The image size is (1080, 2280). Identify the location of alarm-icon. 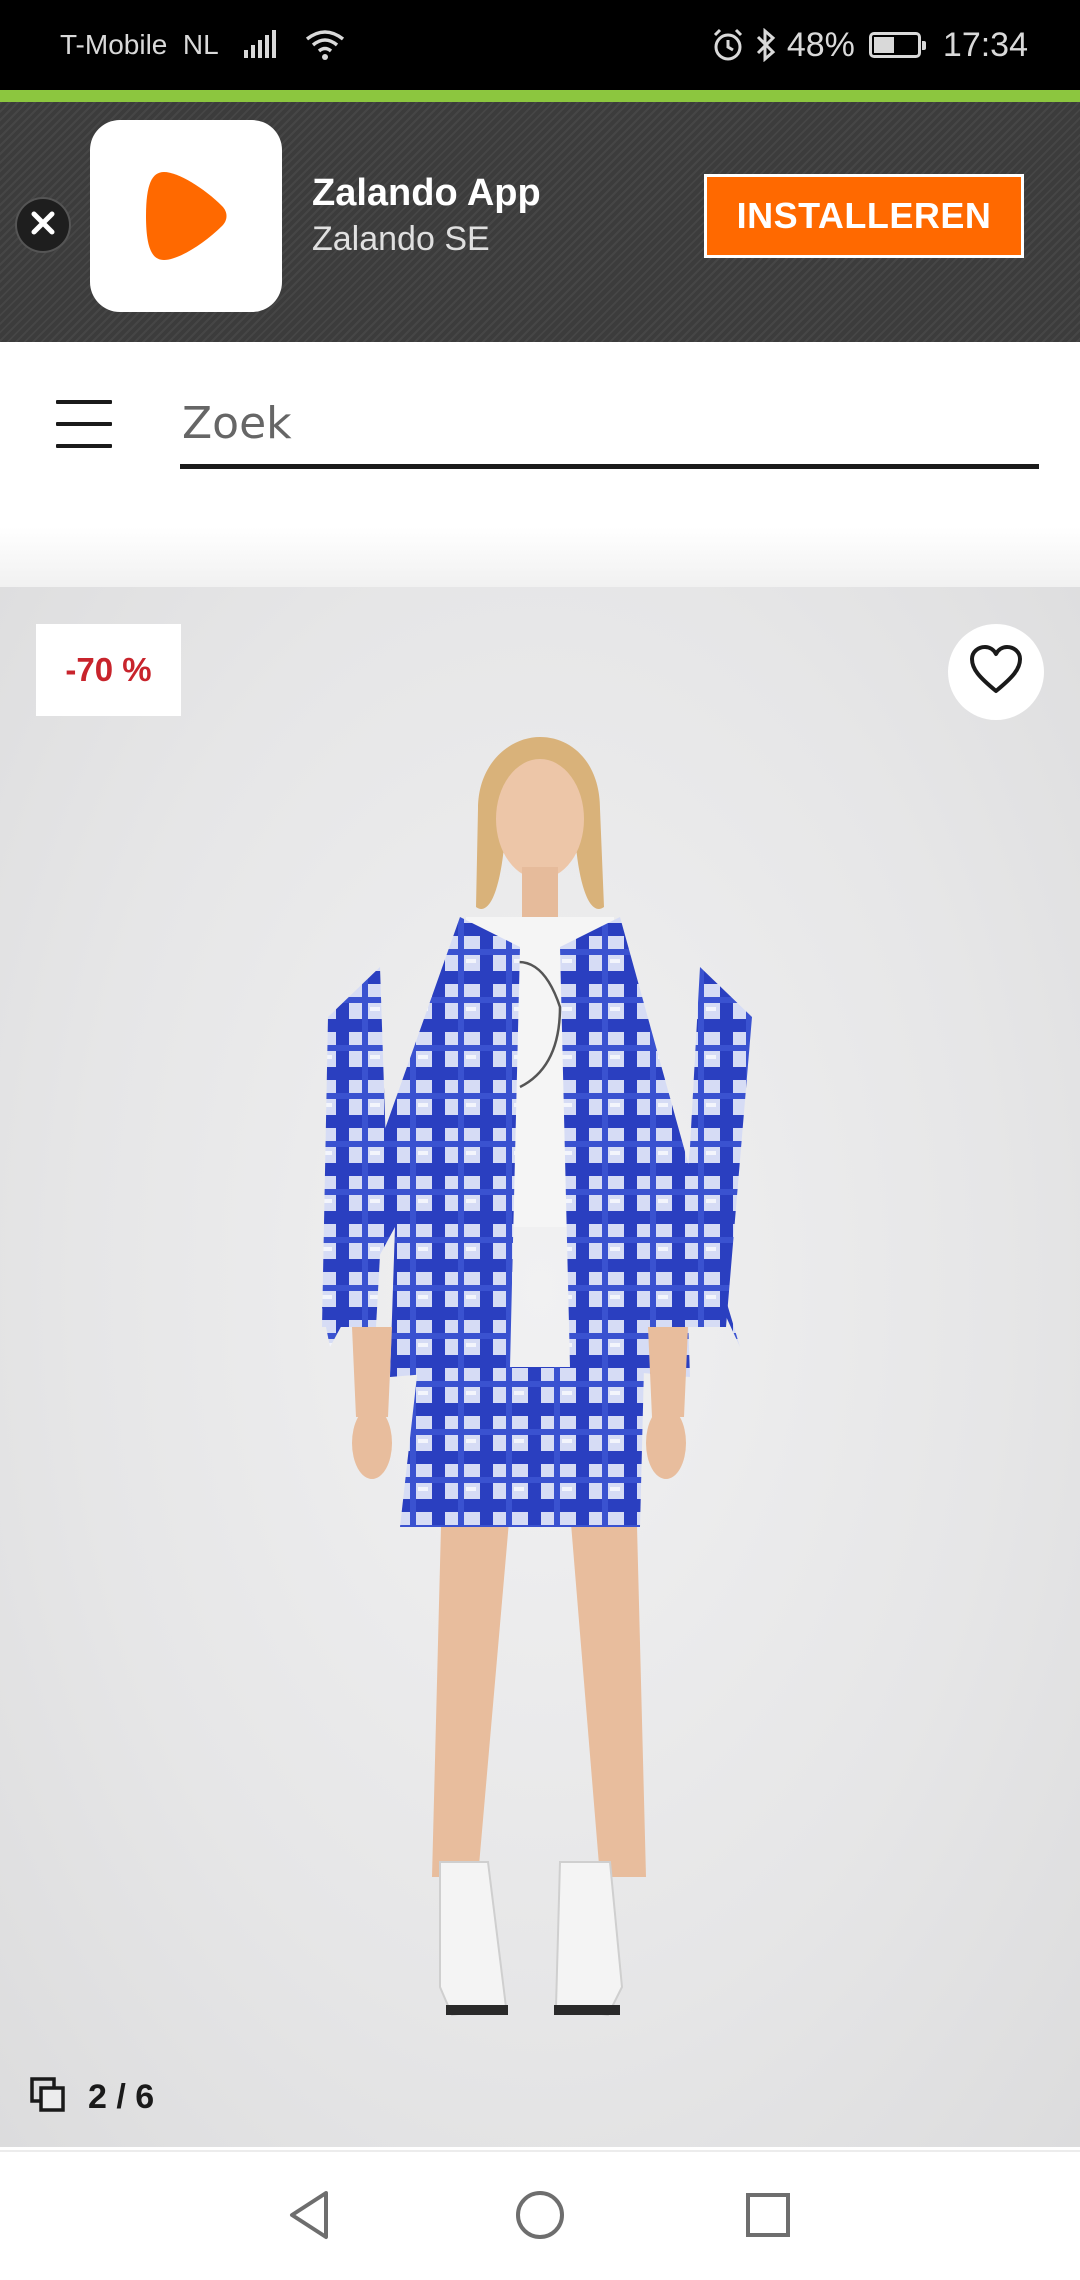
(728, 45).